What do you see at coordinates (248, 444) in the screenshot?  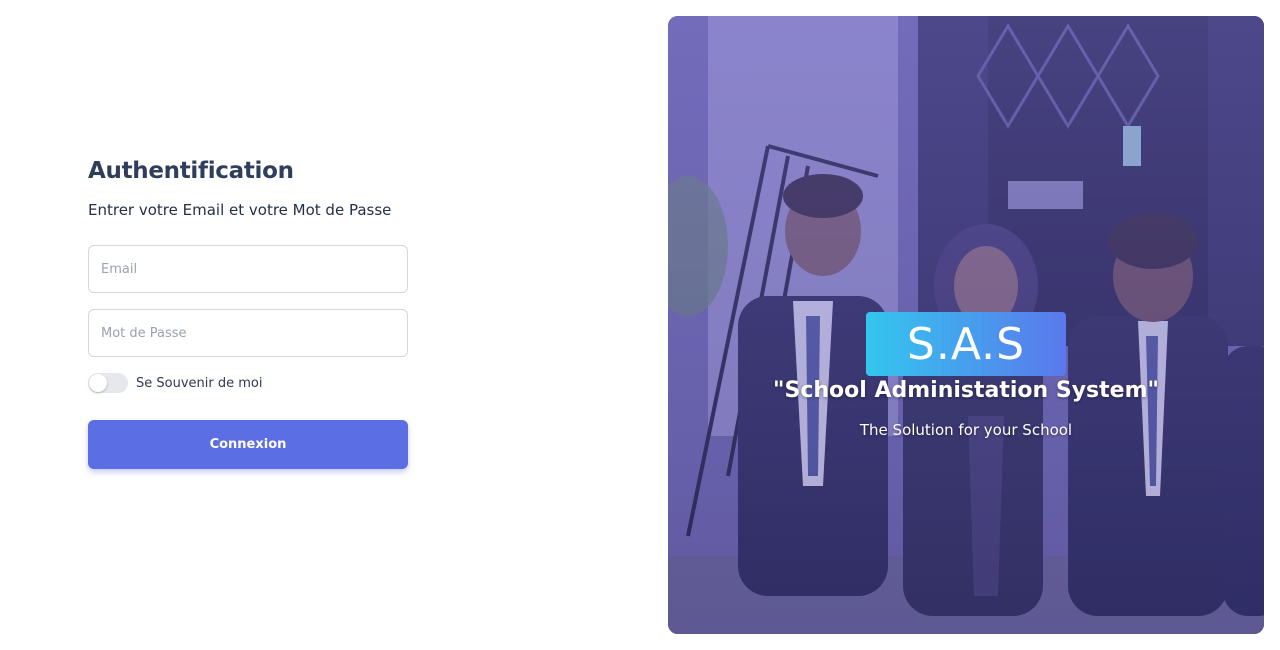 I see `login-button: Connexion` at bounding box center [248, 444].